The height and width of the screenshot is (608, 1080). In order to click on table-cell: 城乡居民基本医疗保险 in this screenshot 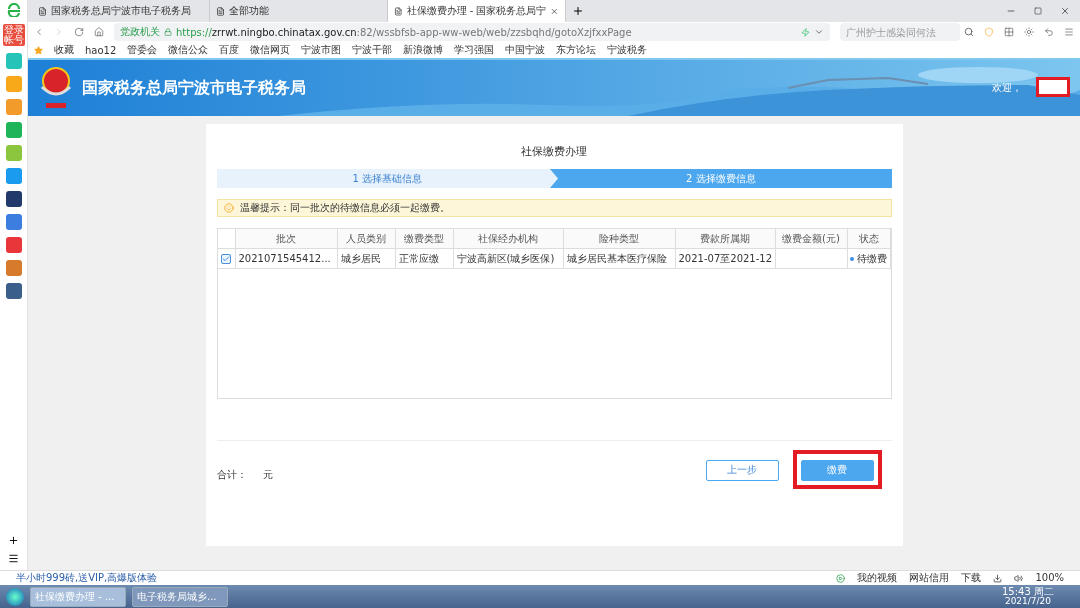, I will do `click(619, 258)`.